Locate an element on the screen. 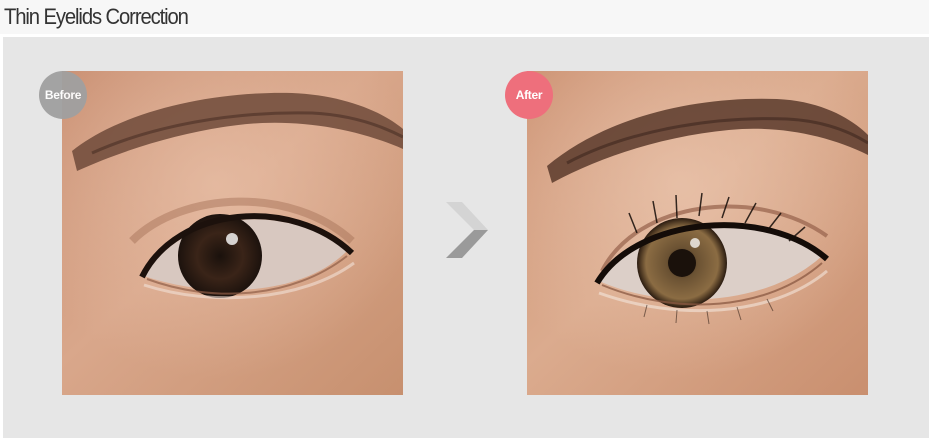  header-bar: Thin Eyelids Correction is located at coordinates (464, 17).